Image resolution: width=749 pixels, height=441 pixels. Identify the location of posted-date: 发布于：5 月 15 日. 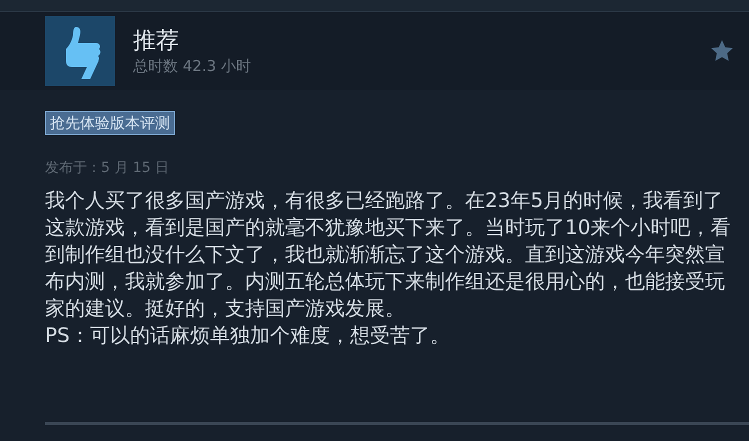
(107, 168).